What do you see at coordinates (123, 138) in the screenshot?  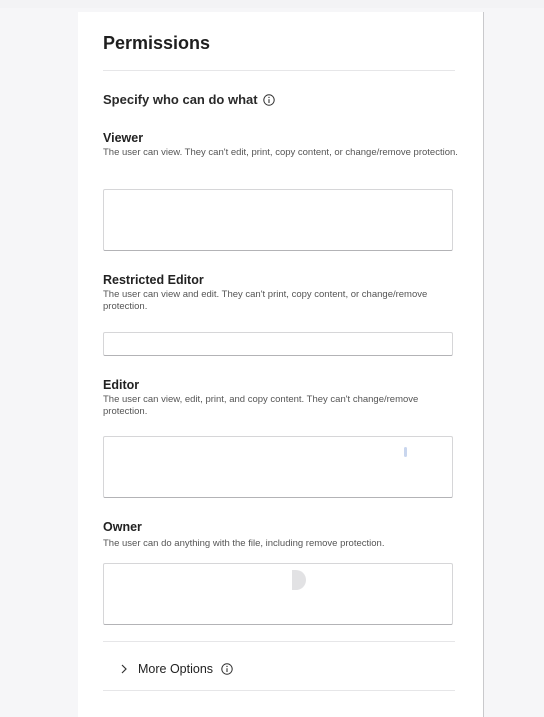 I see `viewer-label: Viewer` at bounding box center [123, 138].